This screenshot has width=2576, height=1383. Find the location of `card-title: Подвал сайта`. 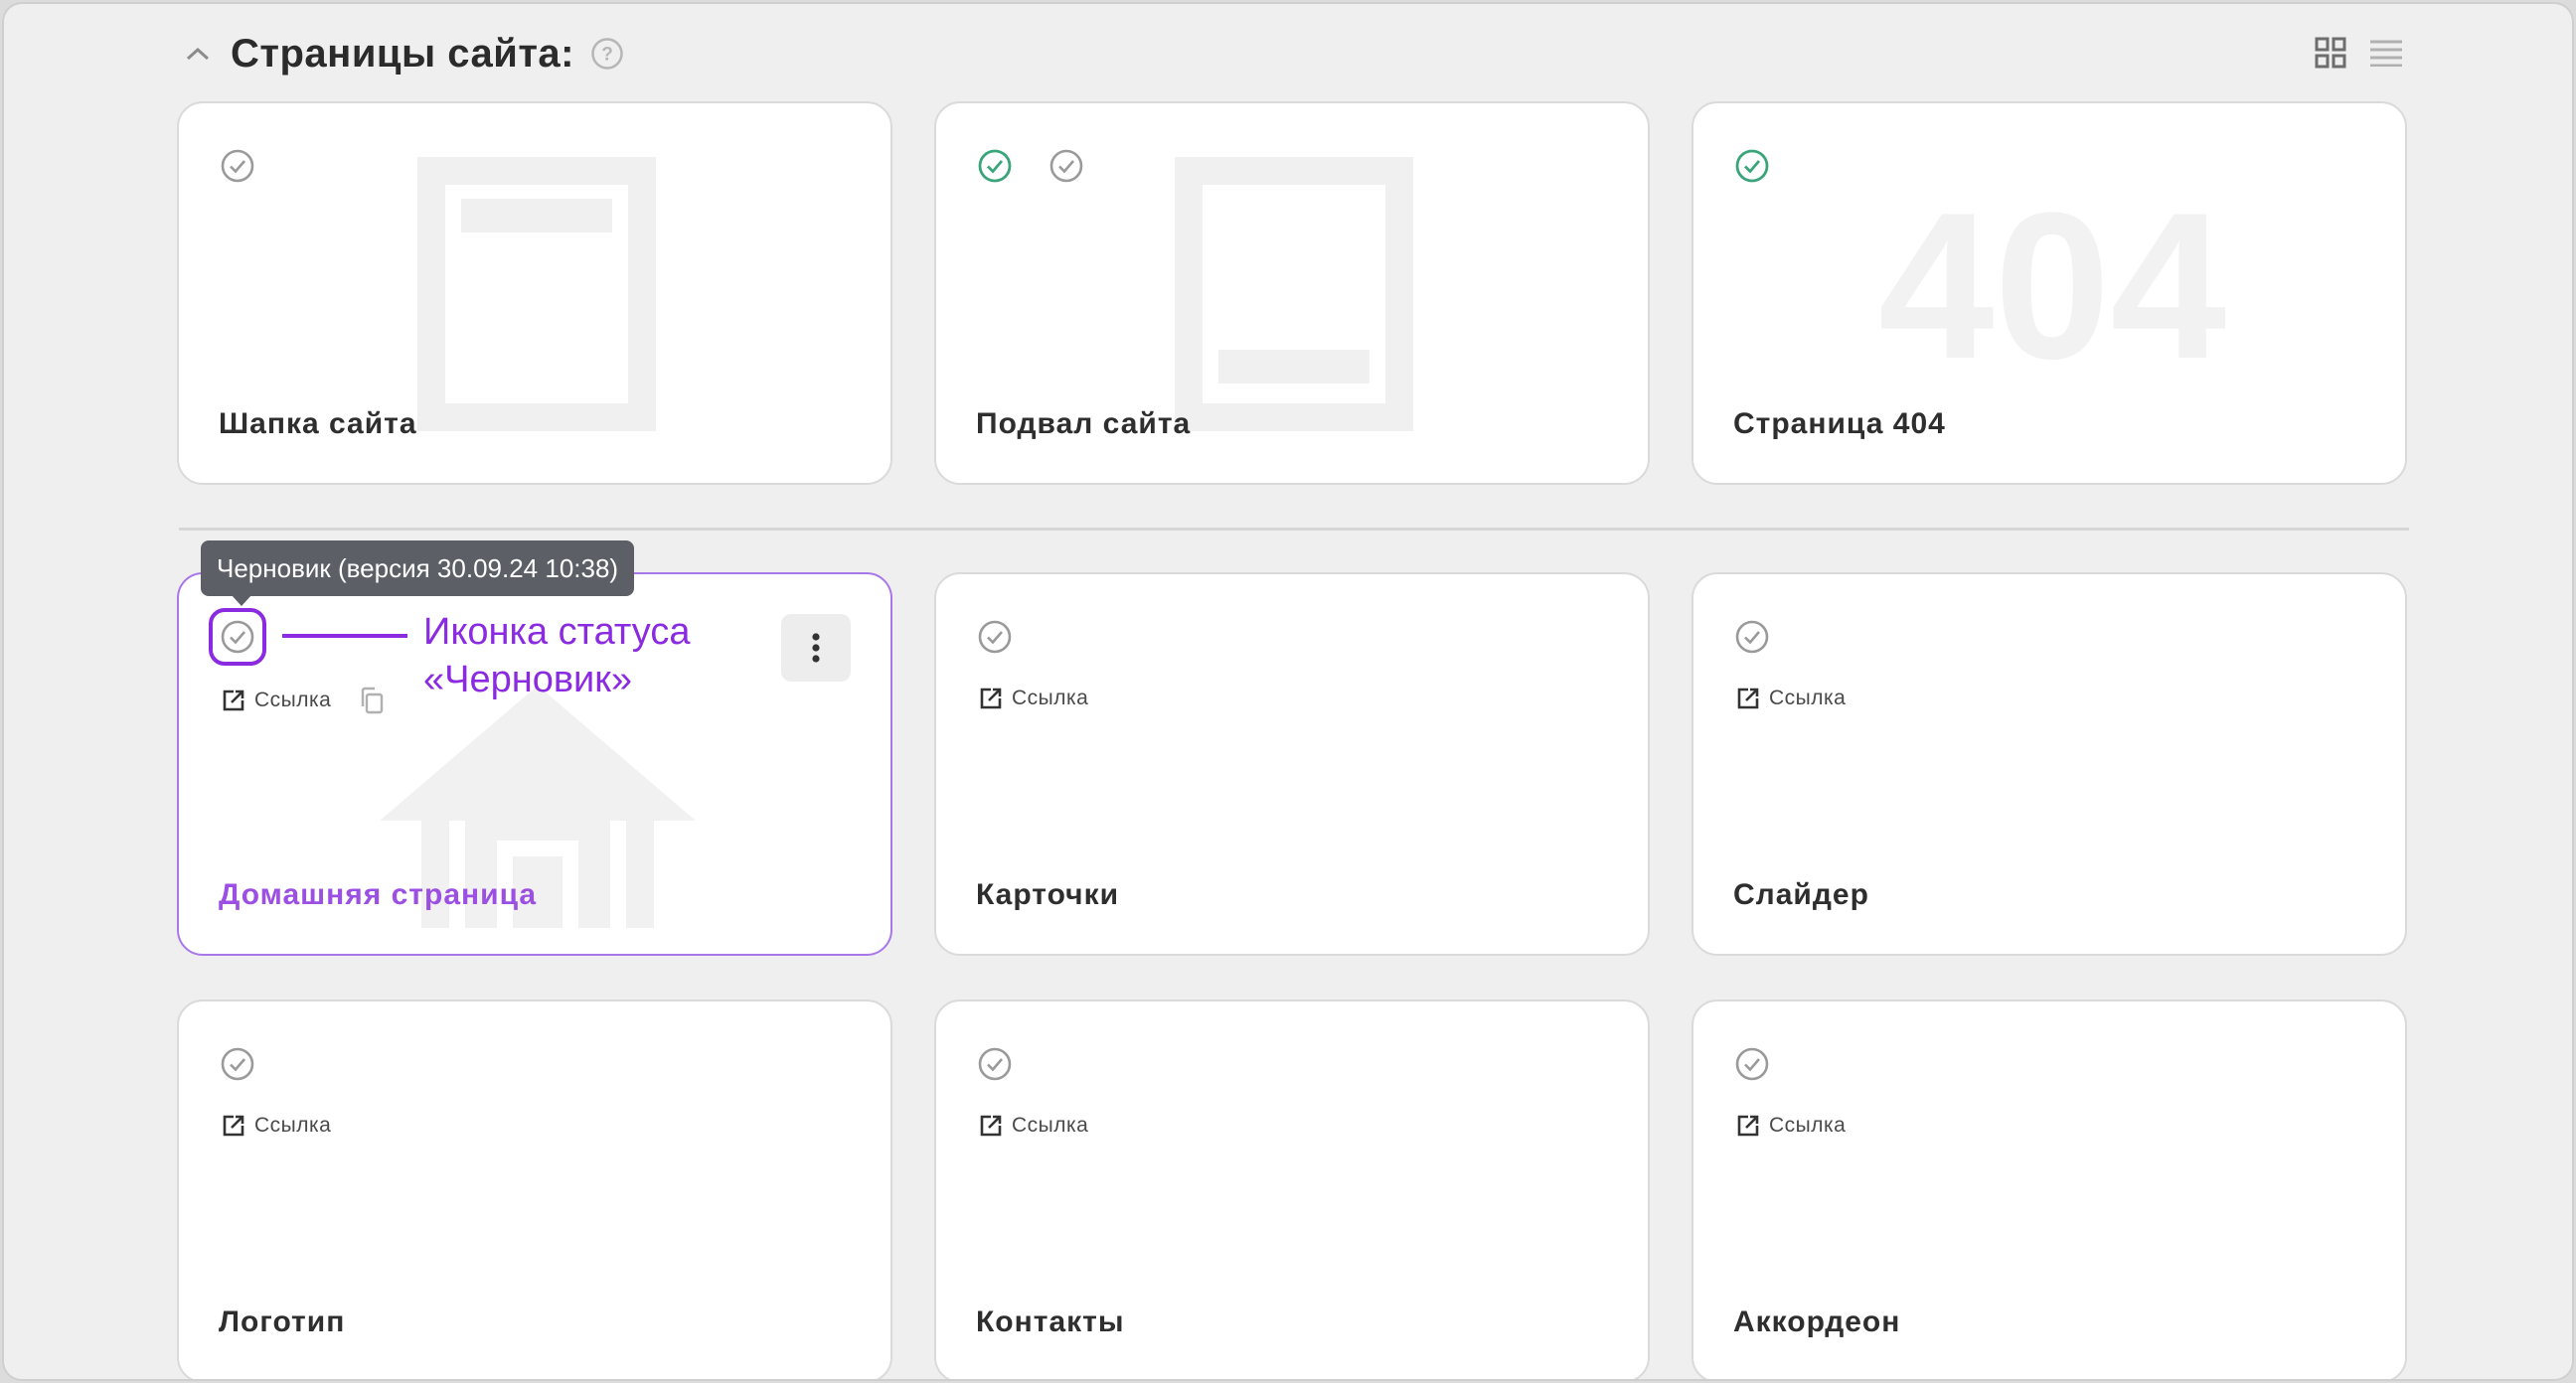

card-title: Подвал сайта is located at coordinates (1084, 423).